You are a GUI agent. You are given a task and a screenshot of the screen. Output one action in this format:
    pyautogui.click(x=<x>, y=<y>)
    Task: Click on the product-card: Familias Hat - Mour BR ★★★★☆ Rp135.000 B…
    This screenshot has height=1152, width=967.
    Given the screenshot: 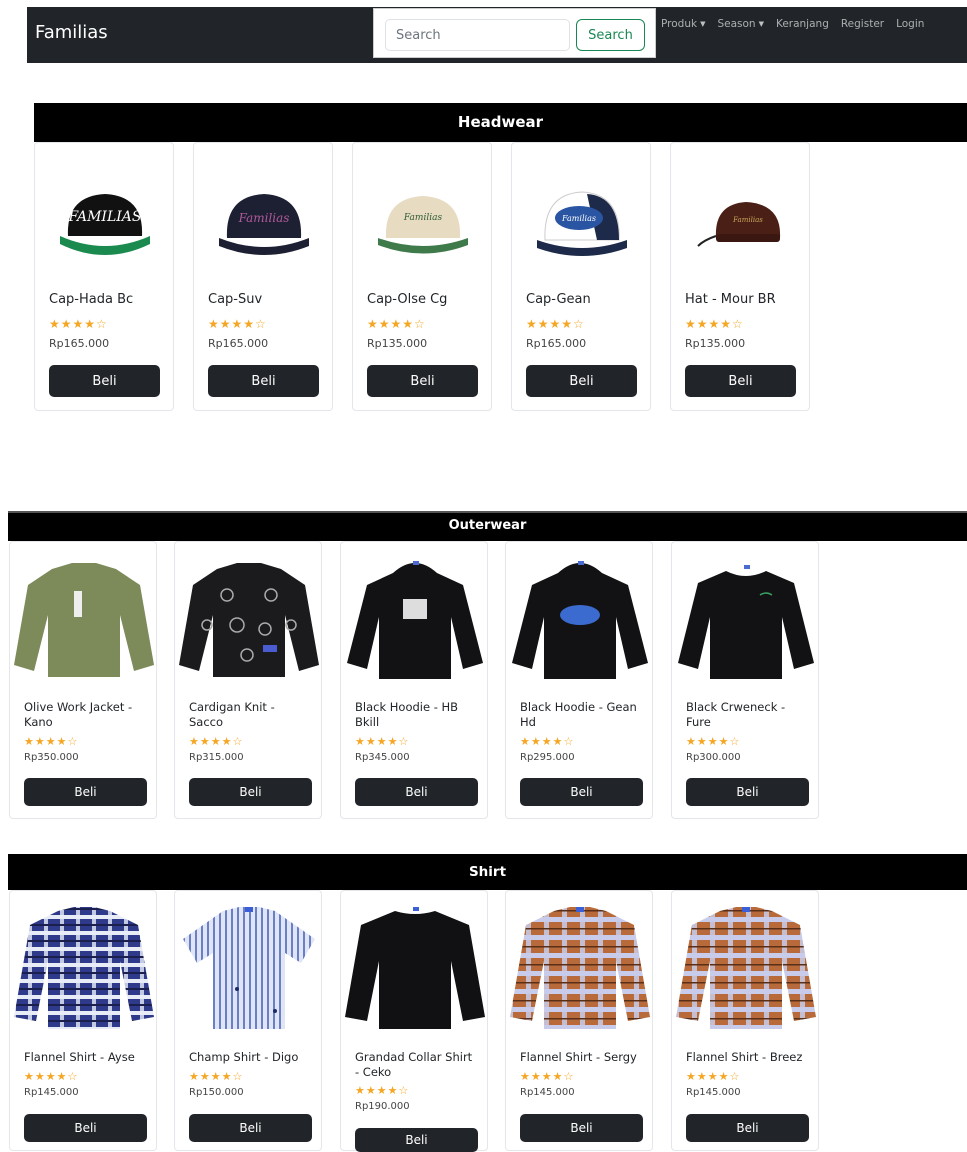 What is the action you would take?
    pyautogui.click(x=740, y=276)
    